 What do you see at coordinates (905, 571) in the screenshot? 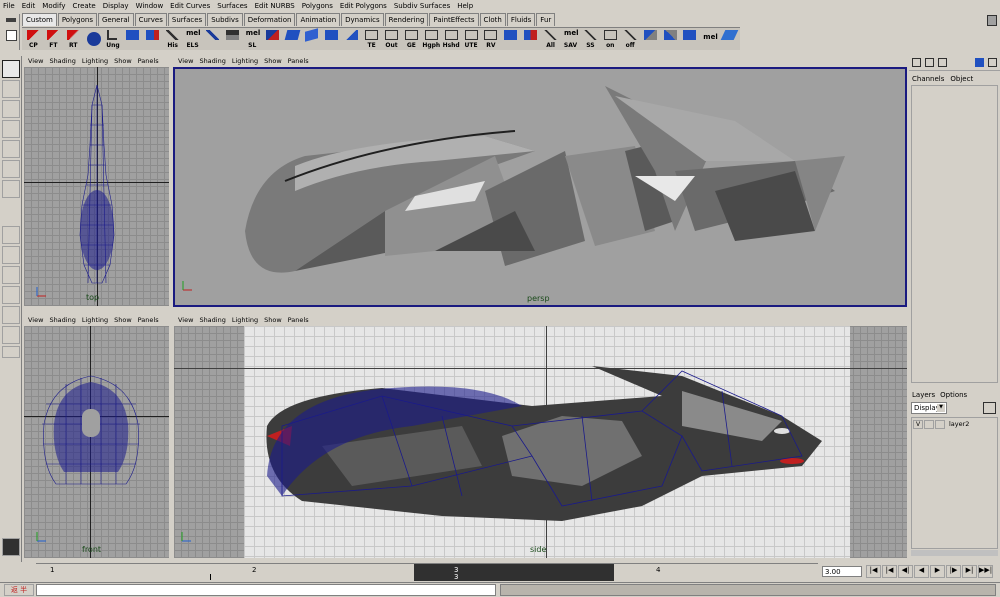
I see `step-back-frame-icon: ◀|` at bounding box center [905, 571].